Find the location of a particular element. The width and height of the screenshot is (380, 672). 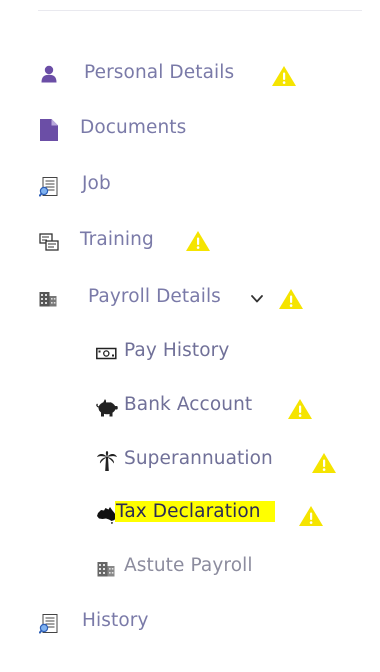

top-divider is located at coordinates (200, 10).